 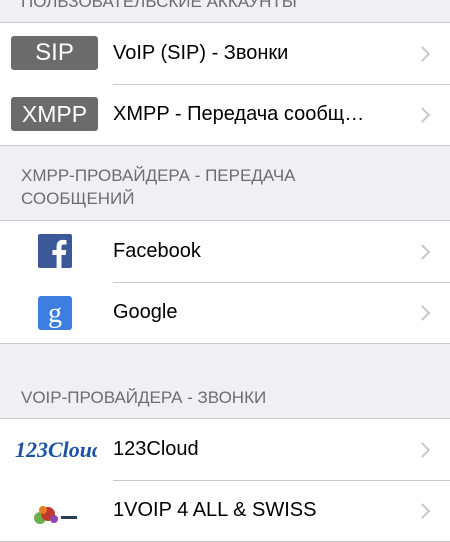 What do you see at coordinates (54, 53) in the screenshot?
I see `sip-badge-icon: SIP` at bounding box center [54, 53].